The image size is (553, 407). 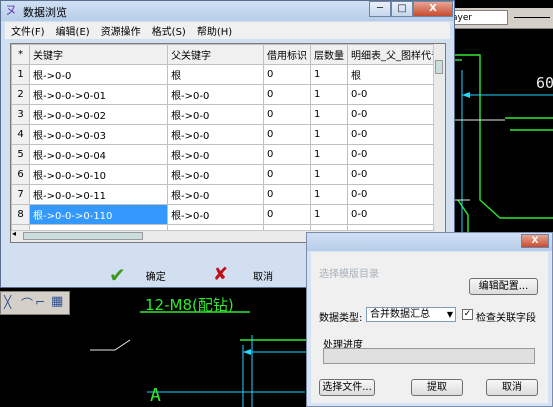 I want to click on table-row: 2 根->0-0->0-01 根->0-0 0 1 0-0, so click(x=228, y=94).